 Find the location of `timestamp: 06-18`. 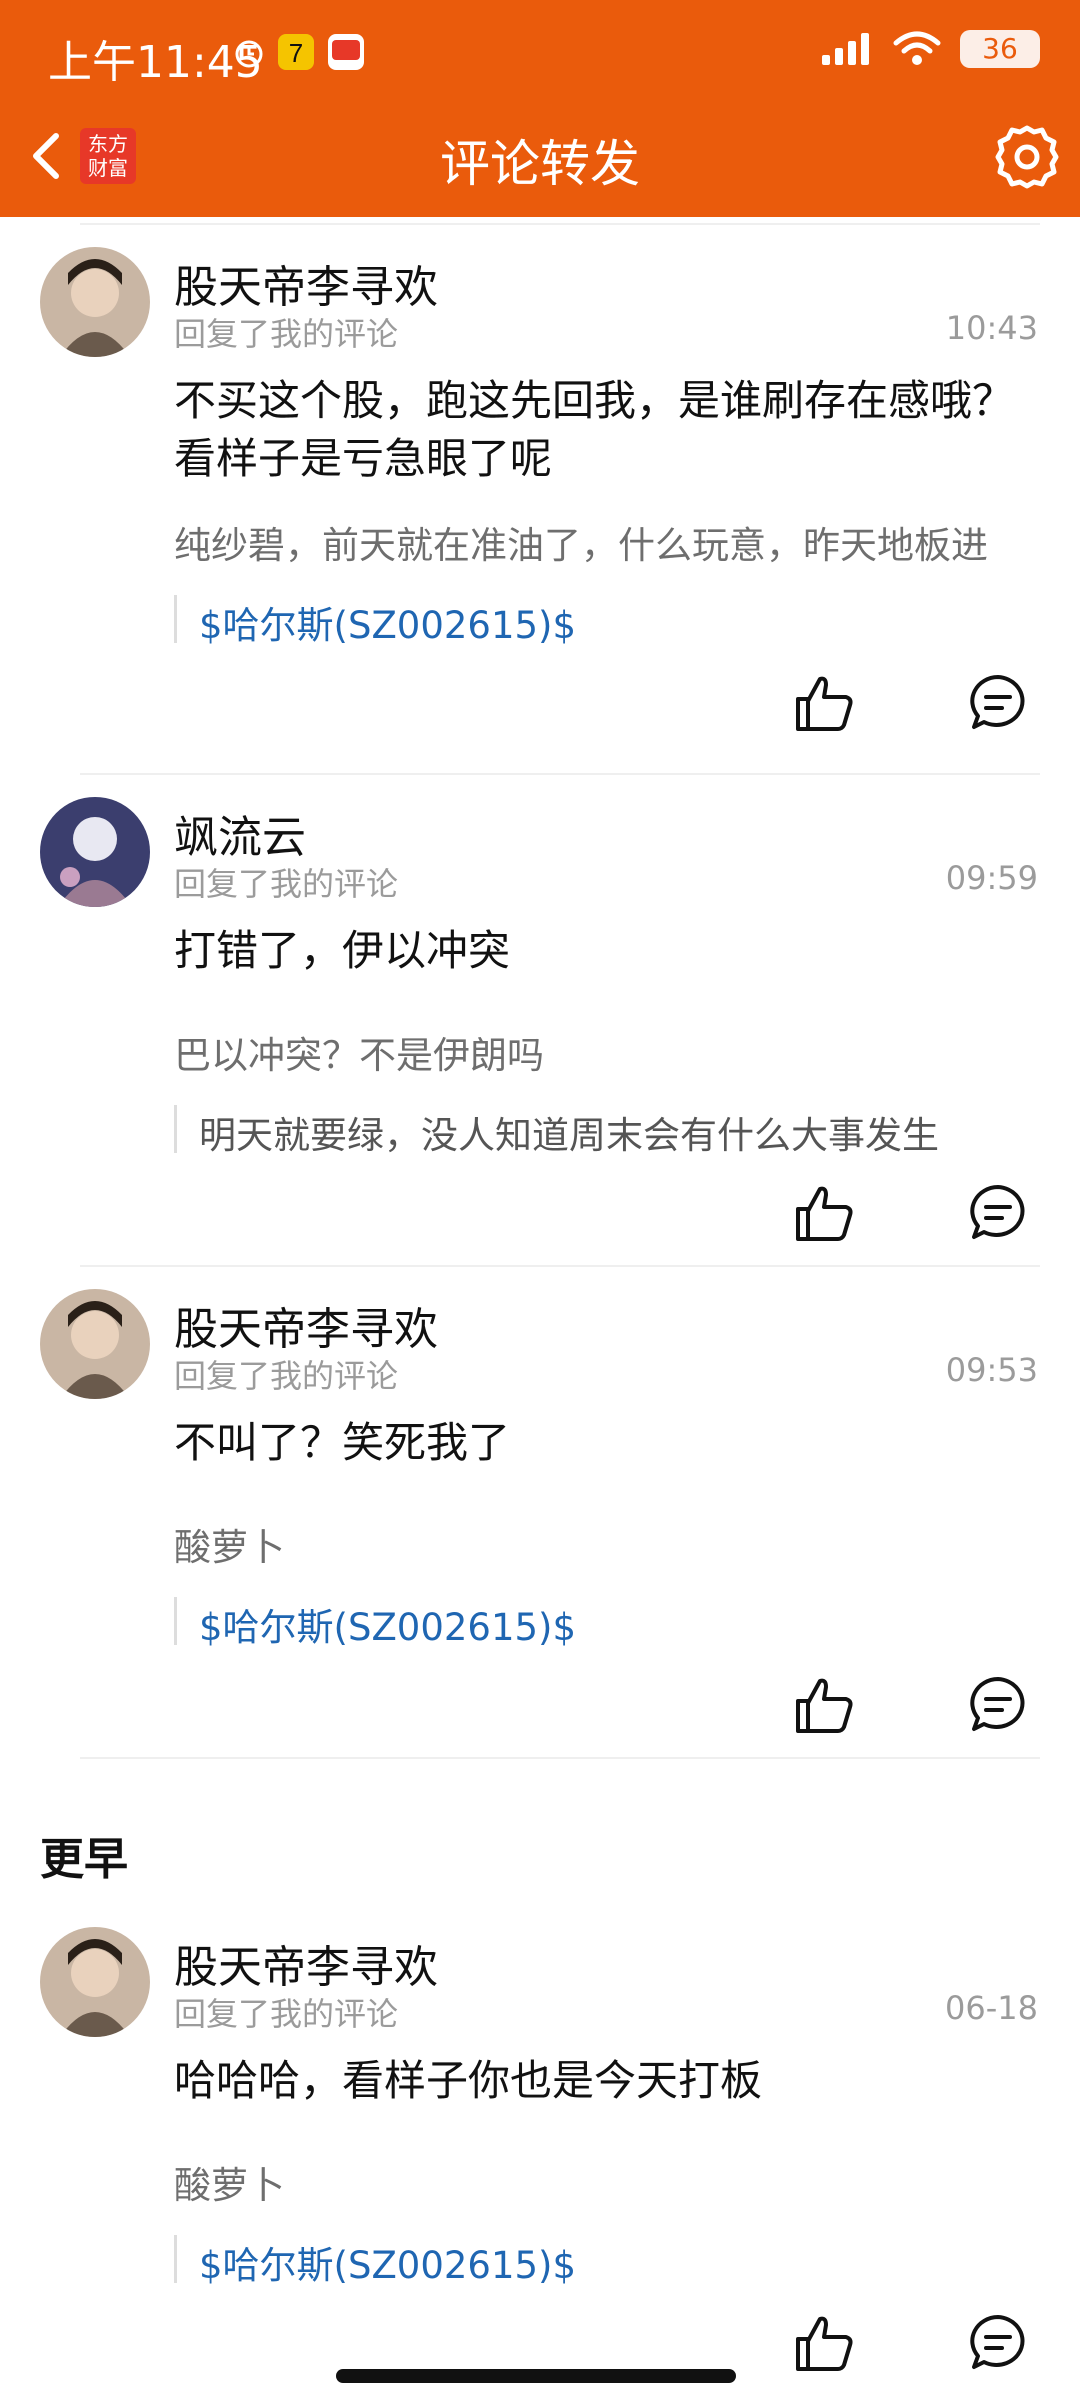

timestamp: 06-18 is located at coordinates (991, 2008).